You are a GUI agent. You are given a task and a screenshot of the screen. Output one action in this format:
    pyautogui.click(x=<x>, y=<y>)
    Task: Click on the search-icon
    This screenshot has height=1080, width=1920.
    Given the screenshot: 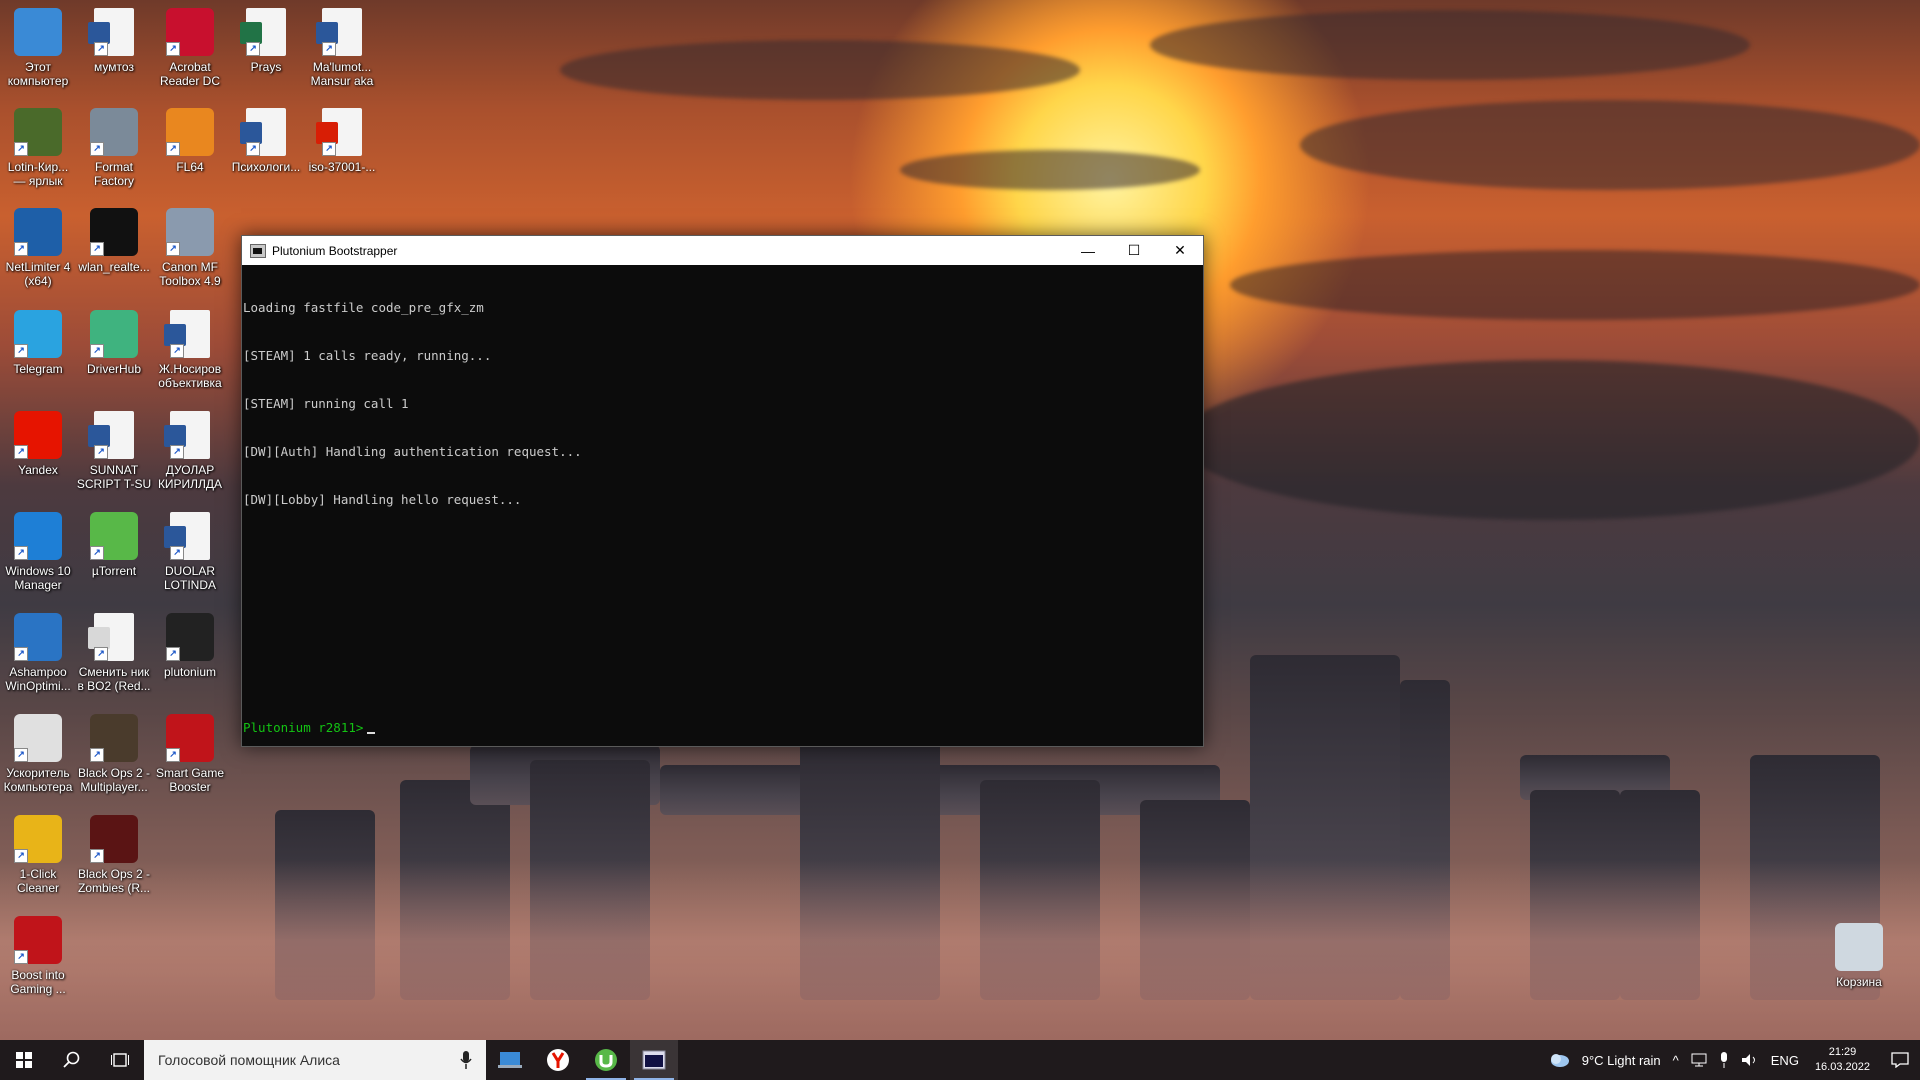 What is the action you would take?
    pyautogui.click(x=71, y=1059)
    